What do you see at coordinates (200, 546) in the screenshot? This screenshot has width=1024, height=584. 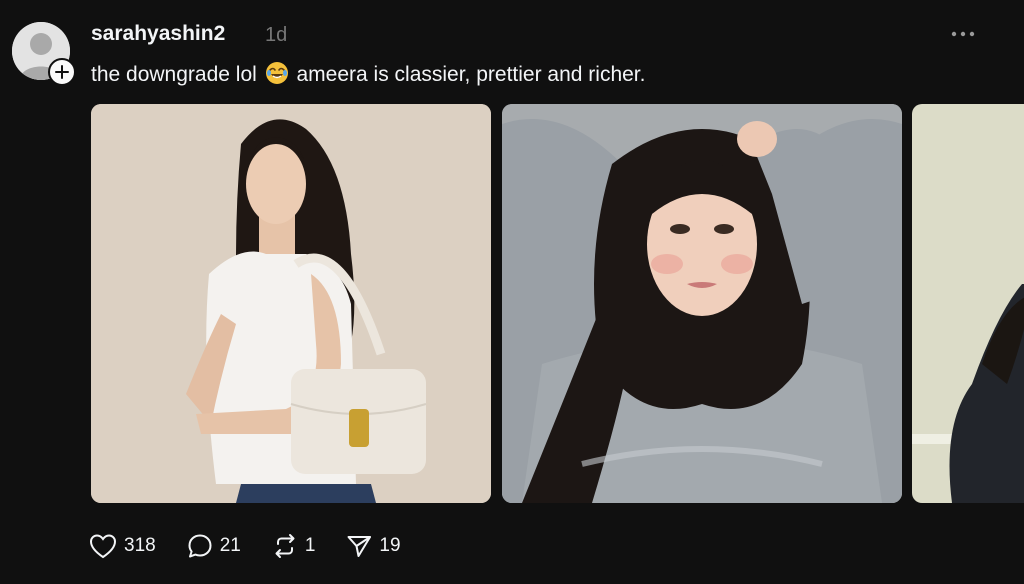 I see `comment-icon` at bounding box center [200, 546].